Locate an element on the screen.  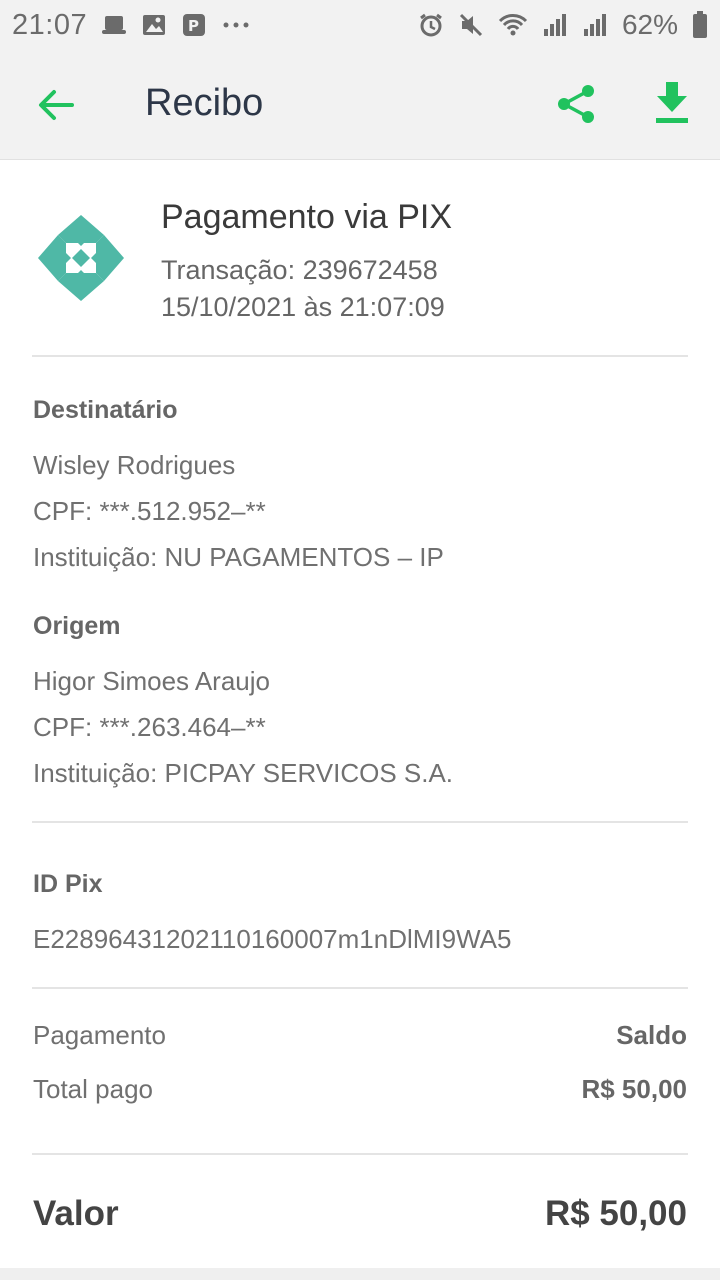
battery-icon is located at coordinates (700, 24).